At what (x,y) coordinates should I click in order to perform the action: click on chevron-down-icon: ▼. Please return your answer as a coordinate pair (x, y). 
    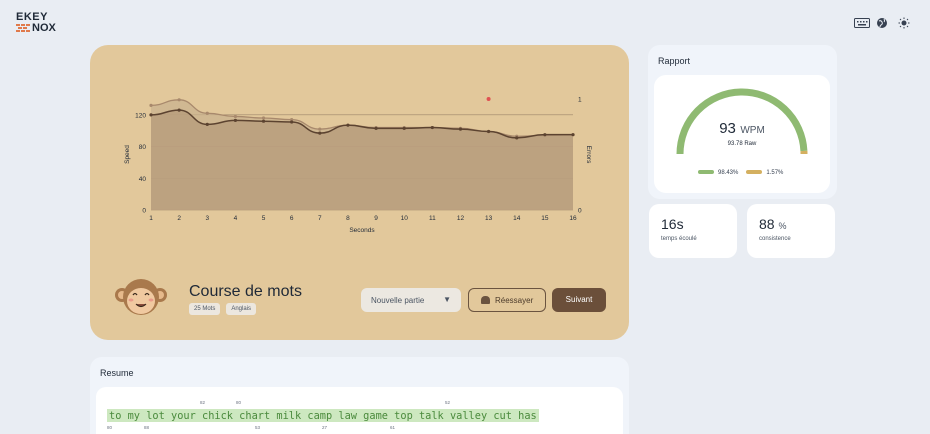
    Looking at the image, I should click on (447, 299).